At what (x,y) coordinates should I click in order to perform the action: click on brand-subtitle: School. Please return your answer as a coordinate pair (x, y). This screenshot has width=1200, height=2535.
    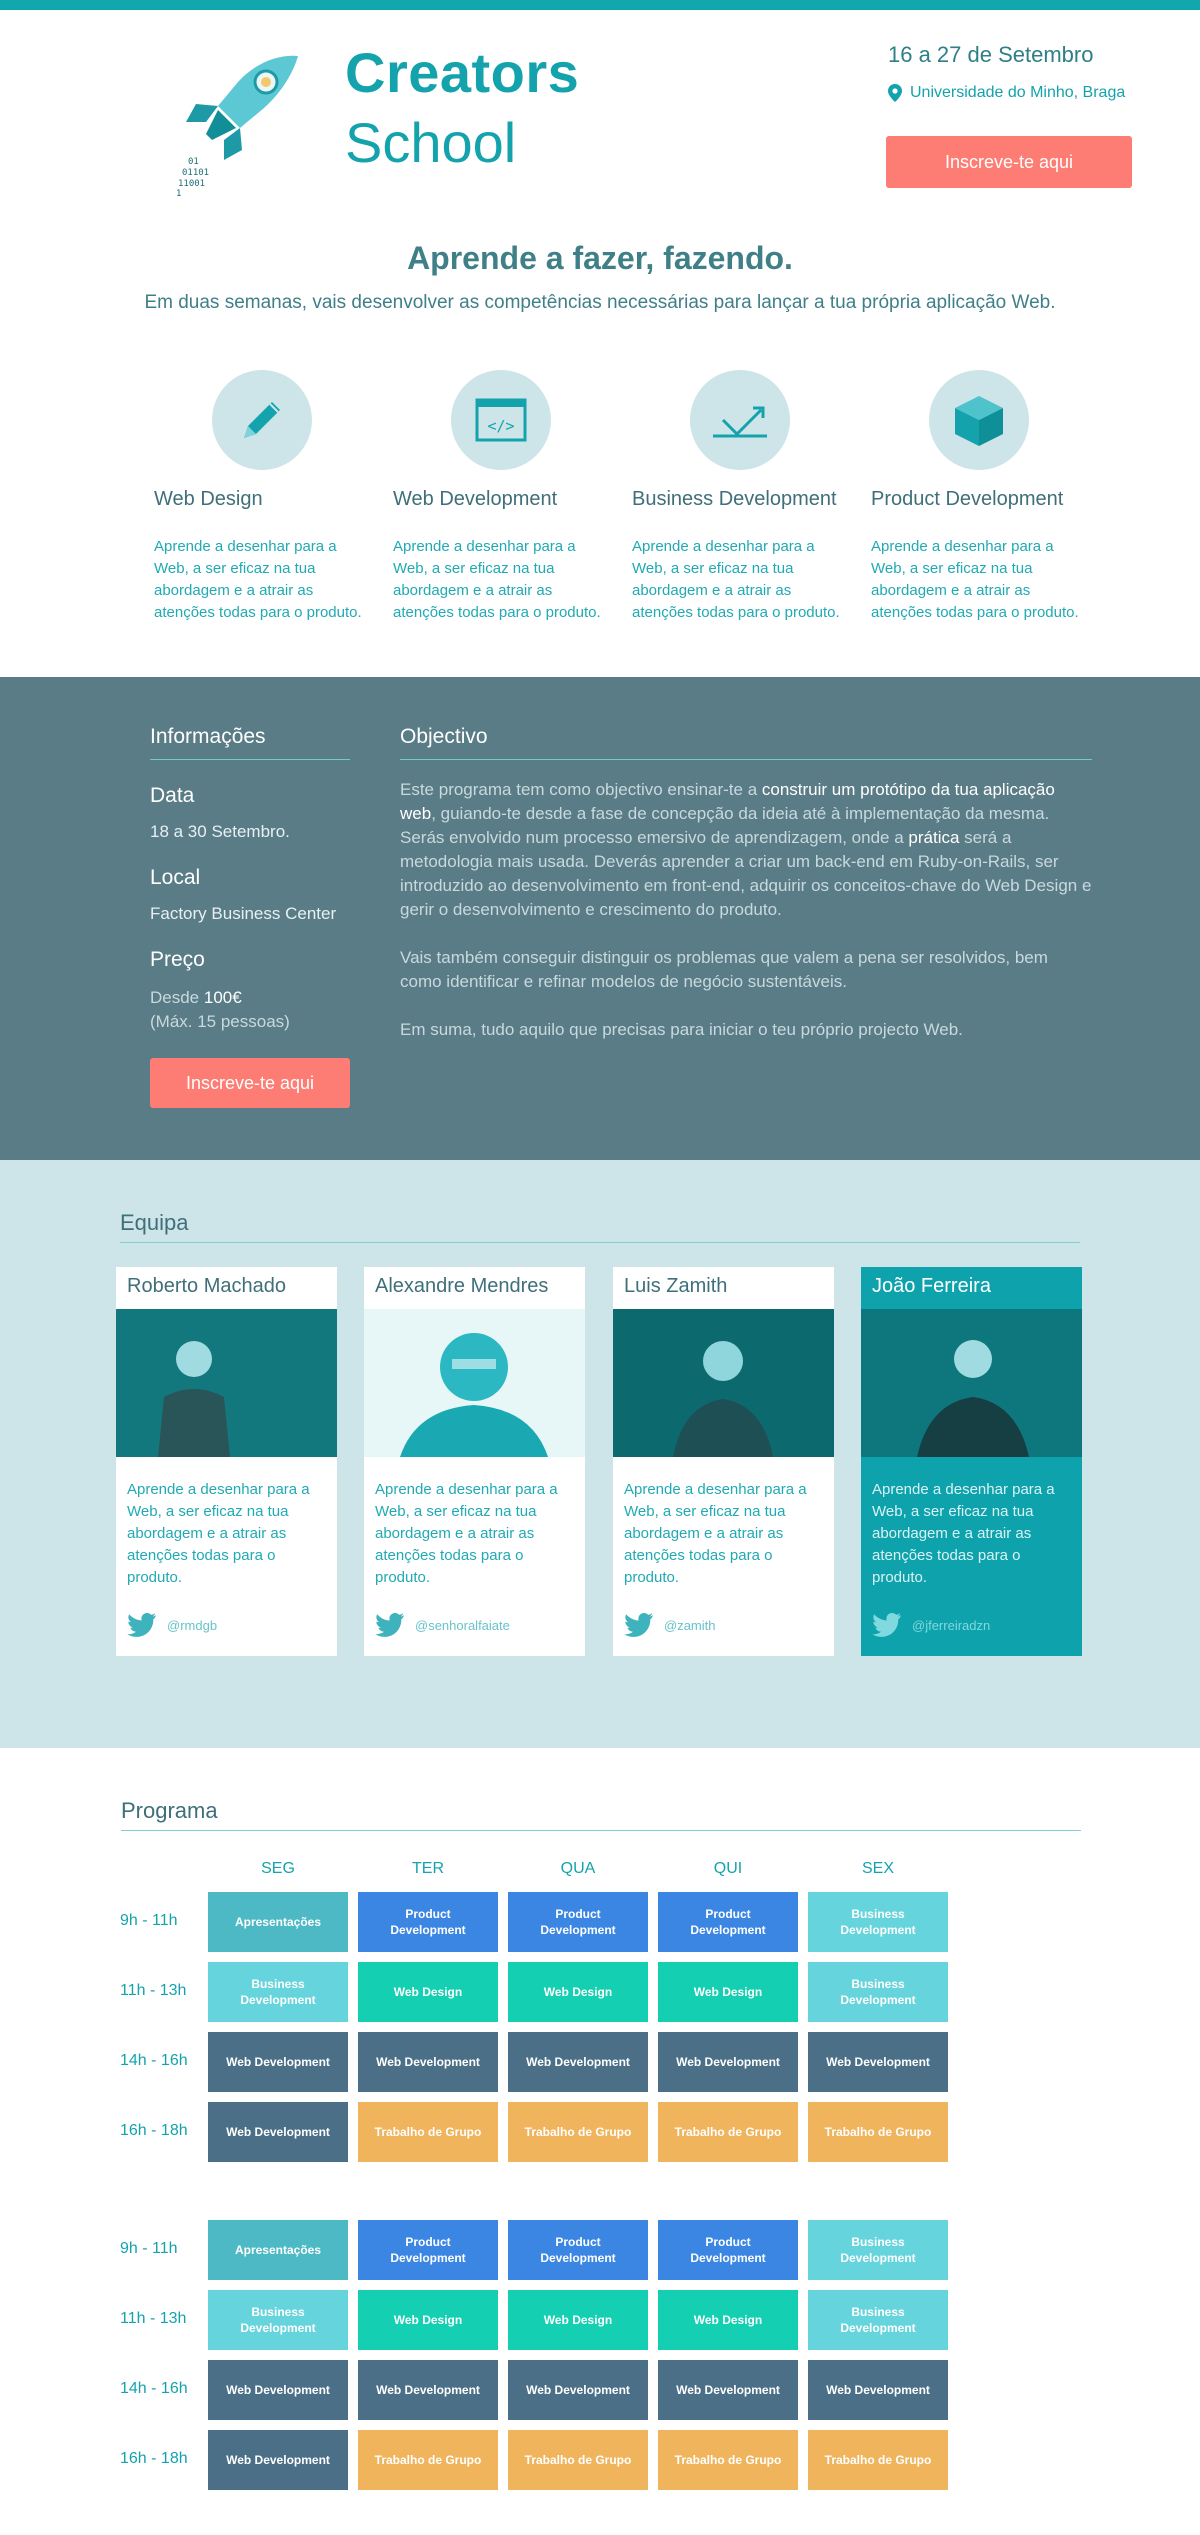
    Looking at the image, I should click on (431, 142).